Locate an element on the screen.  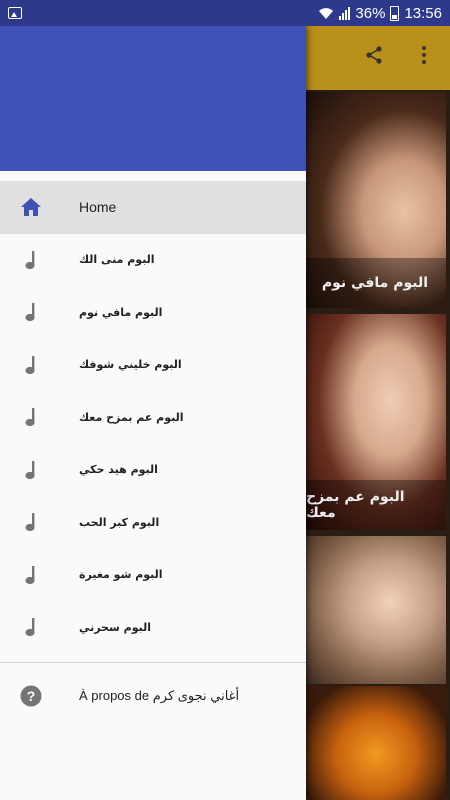
menu-item-album: البوم مافي نوم is located at coordinates (153, 312).